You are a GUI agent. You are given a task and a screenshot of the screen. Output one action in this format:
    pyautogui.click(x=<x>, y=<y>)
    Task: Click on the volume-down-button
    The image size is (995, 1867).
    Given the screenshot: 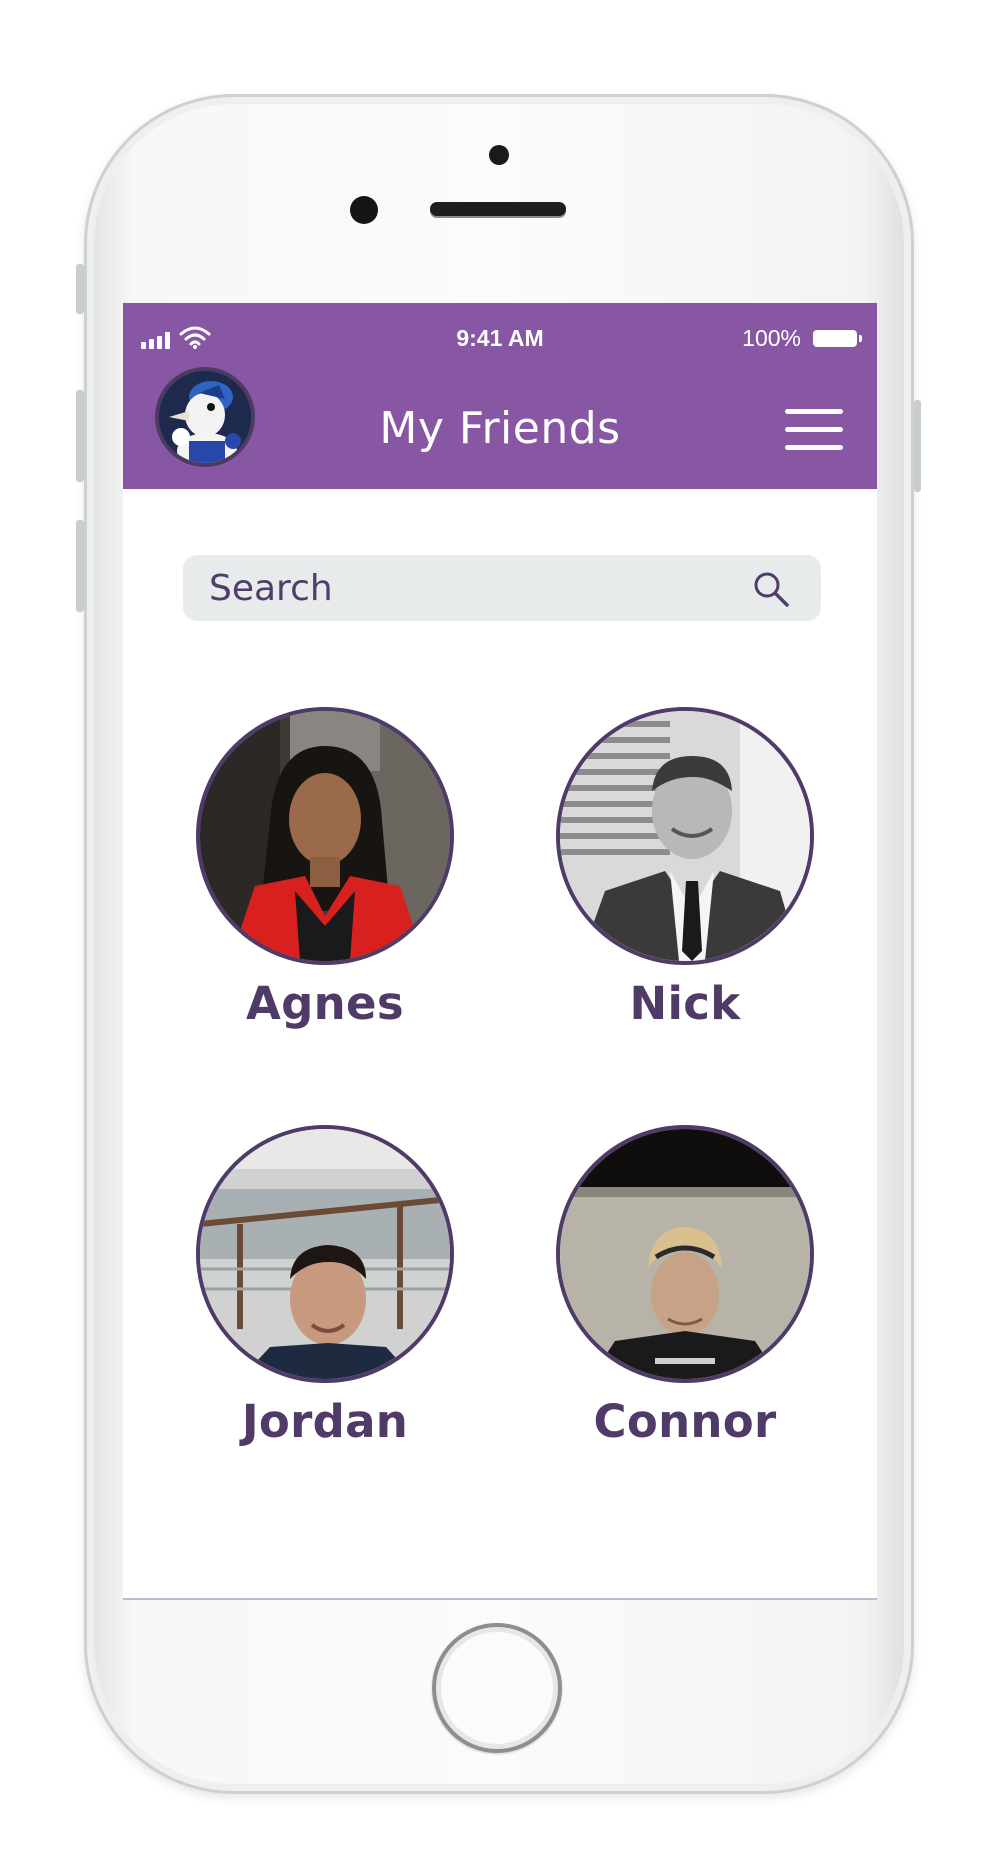 What is the action you would take?
    pyautogui.click(x=80, y=566)
    